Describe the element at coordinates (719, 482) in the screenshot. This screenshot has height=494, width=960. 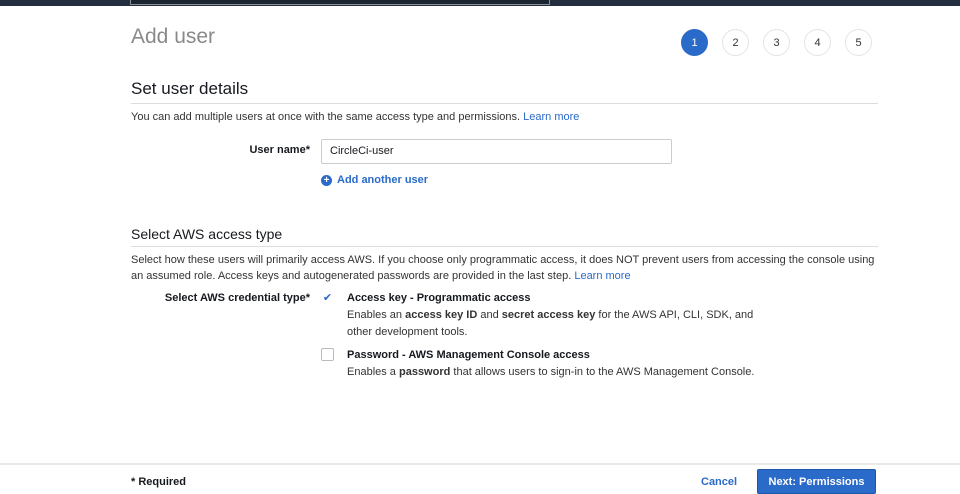
I see `cancel-button: Cancel` at that location.